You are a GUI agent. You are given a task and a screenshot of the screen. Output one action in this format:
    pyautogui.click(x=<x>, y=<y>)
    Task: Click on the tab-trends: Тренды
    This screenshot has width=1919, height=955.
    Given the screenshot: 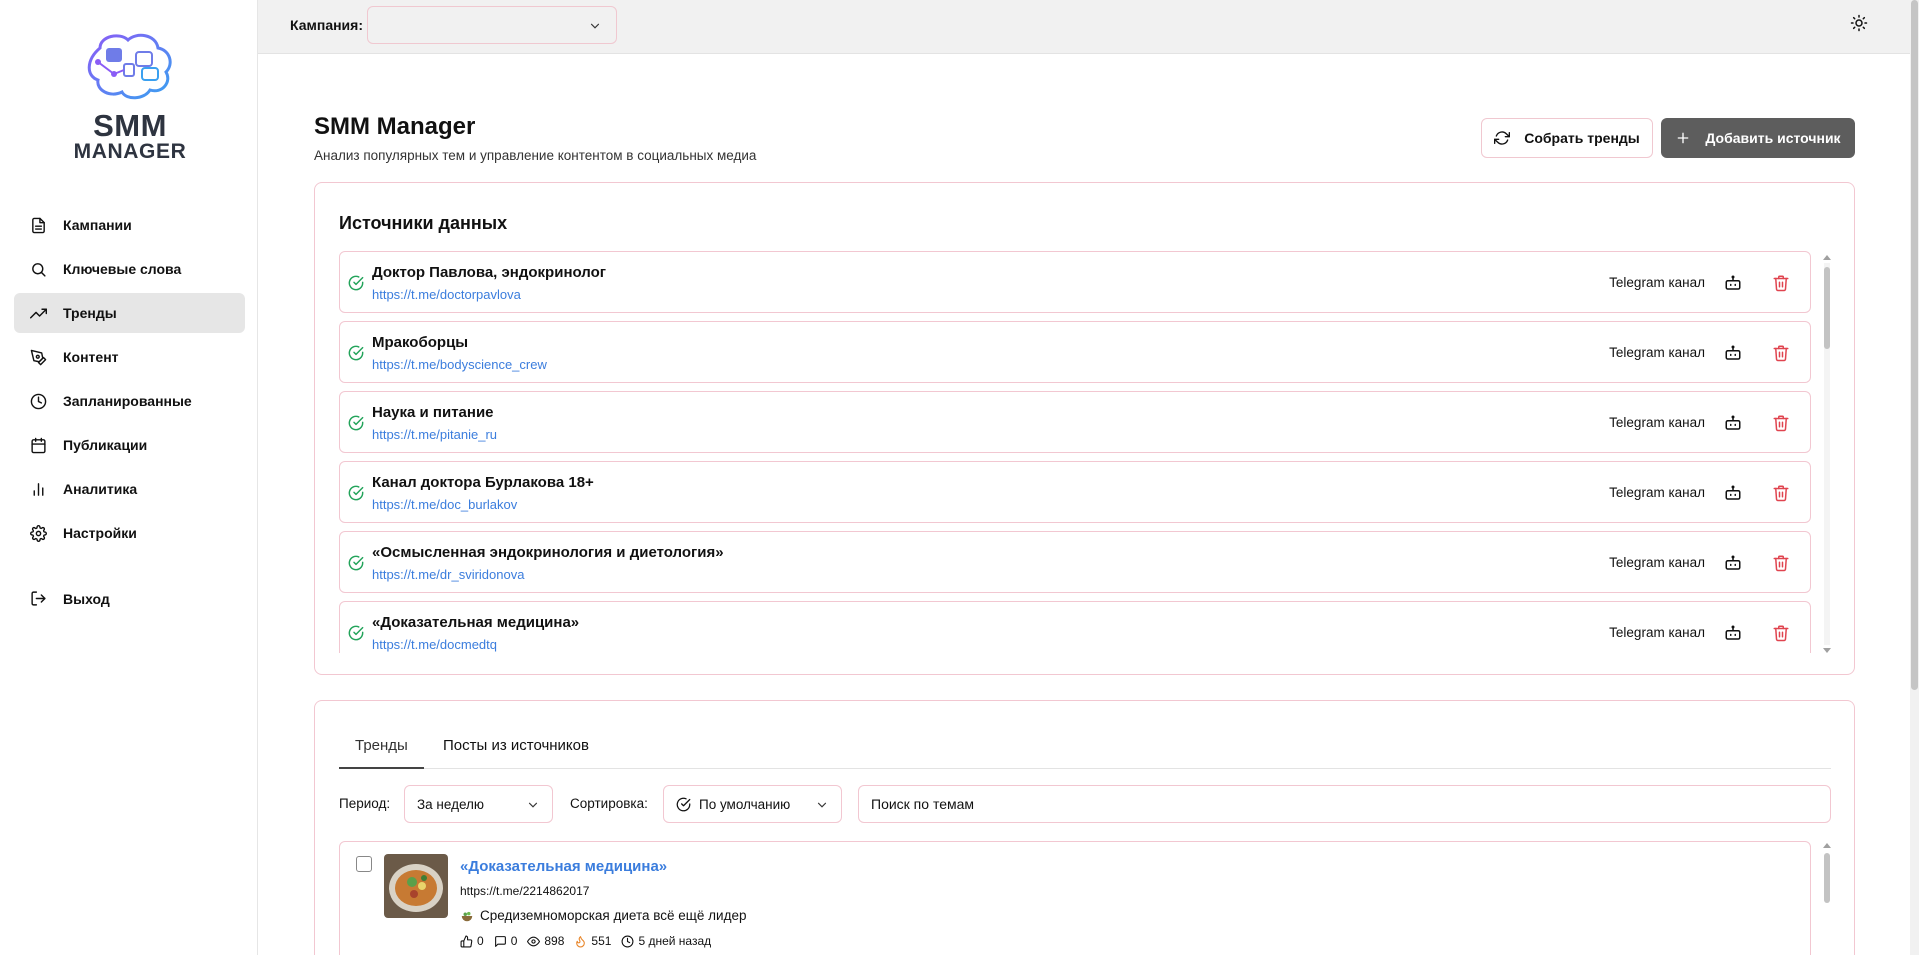 What is the action you would take?
    pyautogui.click(x=381, y=753)
    